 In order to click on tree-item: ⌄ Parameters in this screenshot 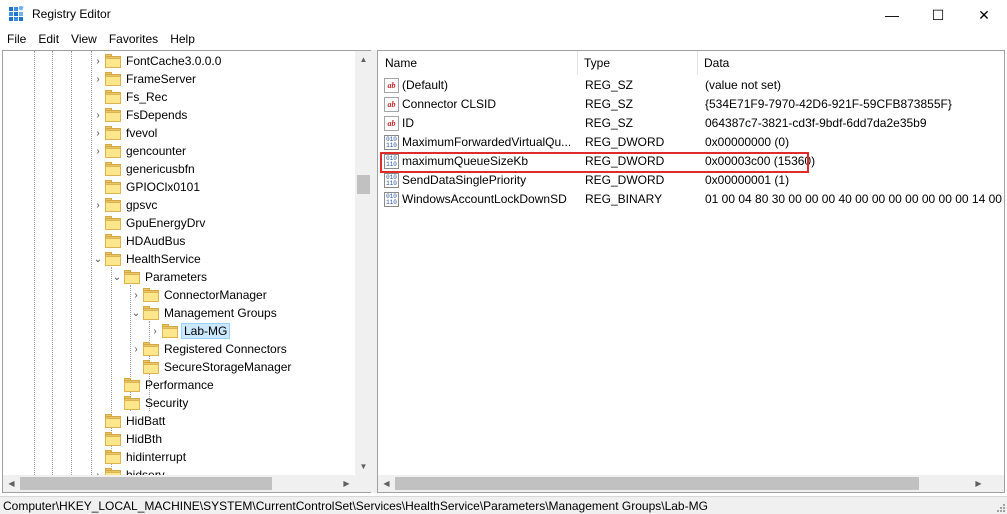, I will do `click(159, 277)`.